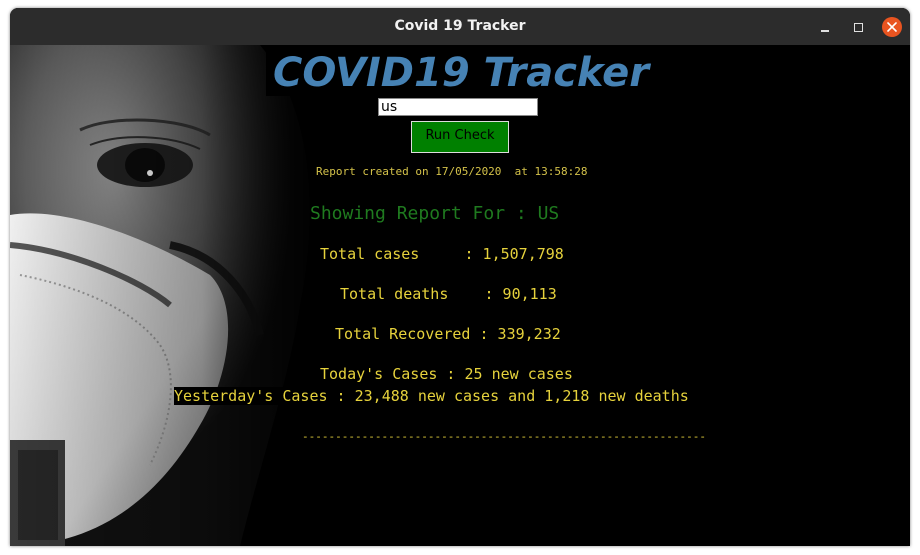 Image resolution: width=920 pixels, height=555 pixels. What do you see at coordinates (825, 31) in the screenshot?
I see `minimize-icon` at bounding box center [825, 31].